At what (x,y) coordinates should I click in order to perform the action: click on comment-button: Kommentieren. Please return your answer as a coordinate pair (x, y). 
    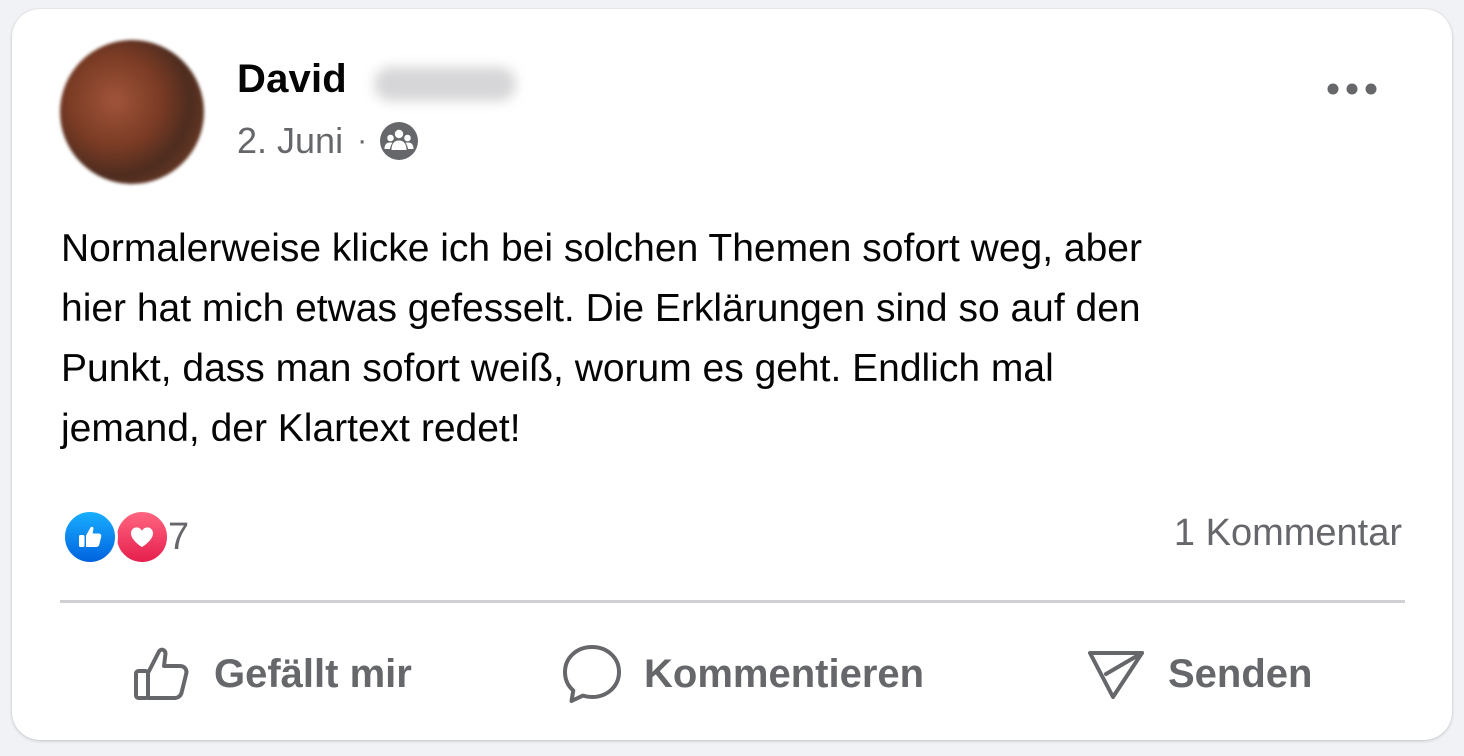
    Looking at the image, I should click on (742, 674).